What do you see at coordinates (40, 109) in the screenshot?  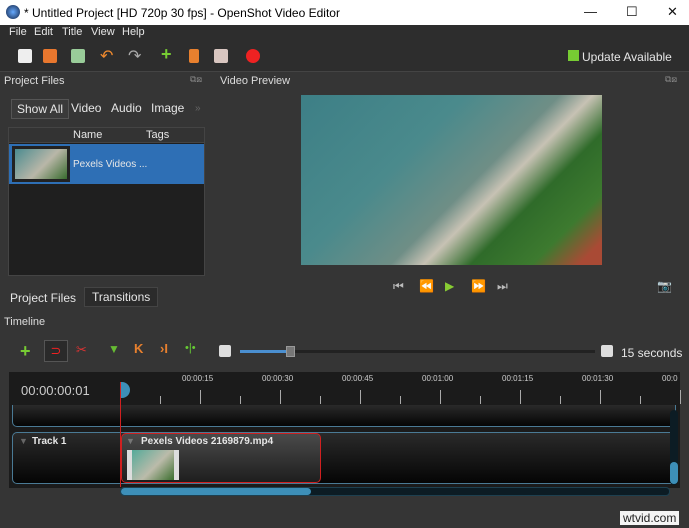 I see `filter-show-all: Show All` at bounding box center [40, 109].